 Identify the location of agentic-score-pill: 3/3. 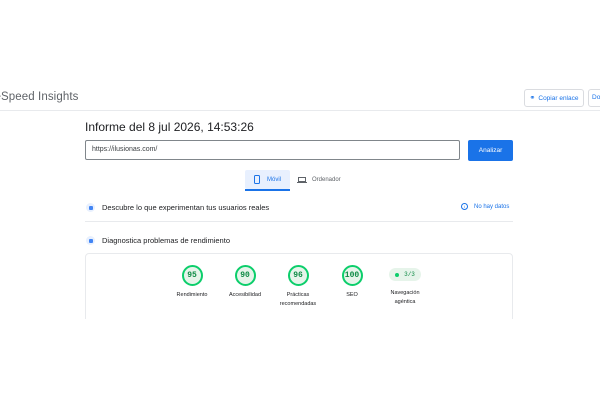
(405, 274).